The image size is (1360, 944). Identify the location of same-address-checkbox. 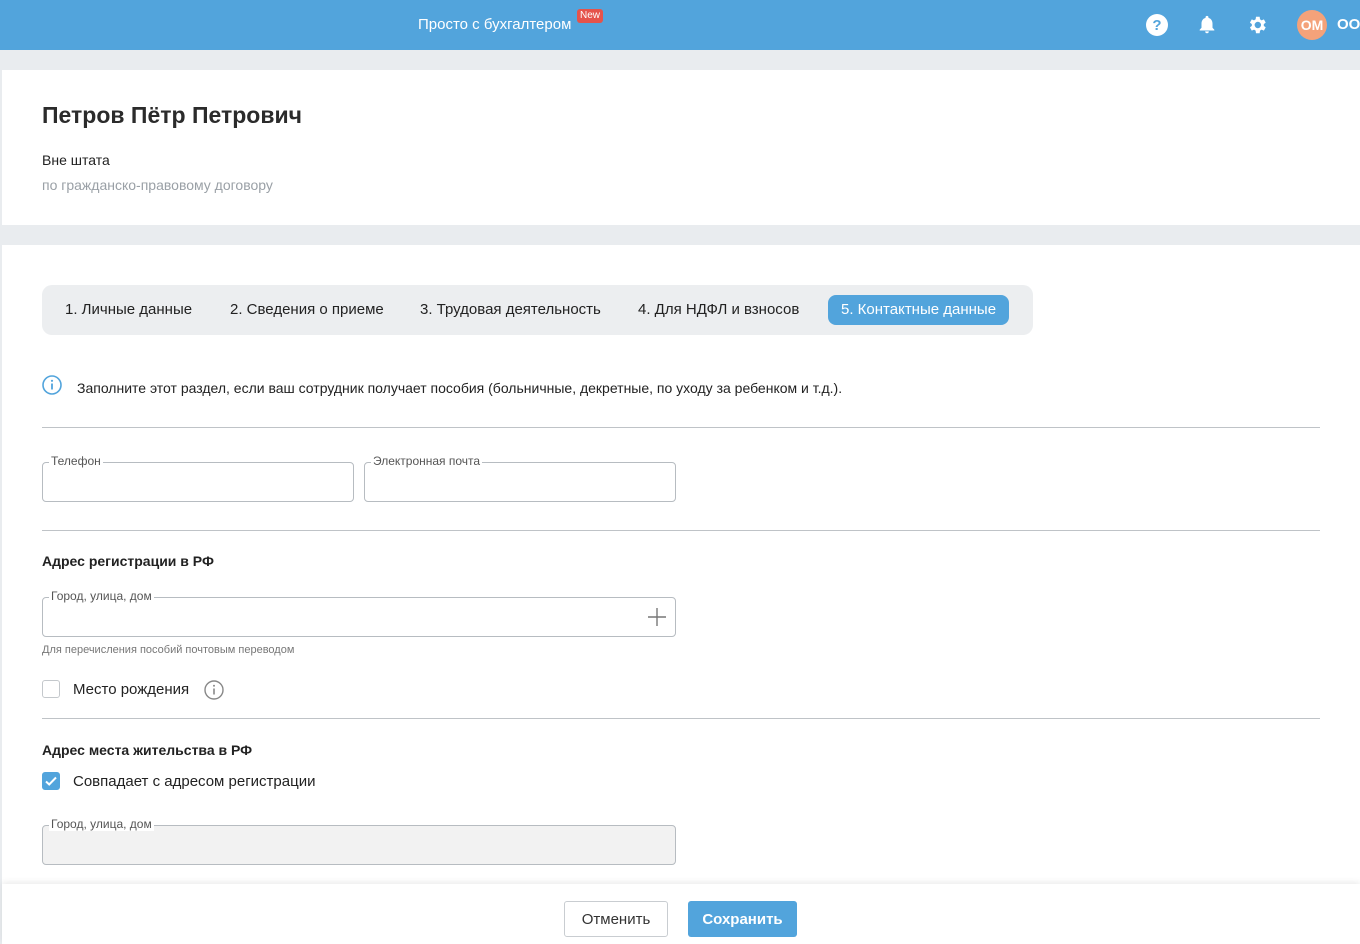
(51, 781).